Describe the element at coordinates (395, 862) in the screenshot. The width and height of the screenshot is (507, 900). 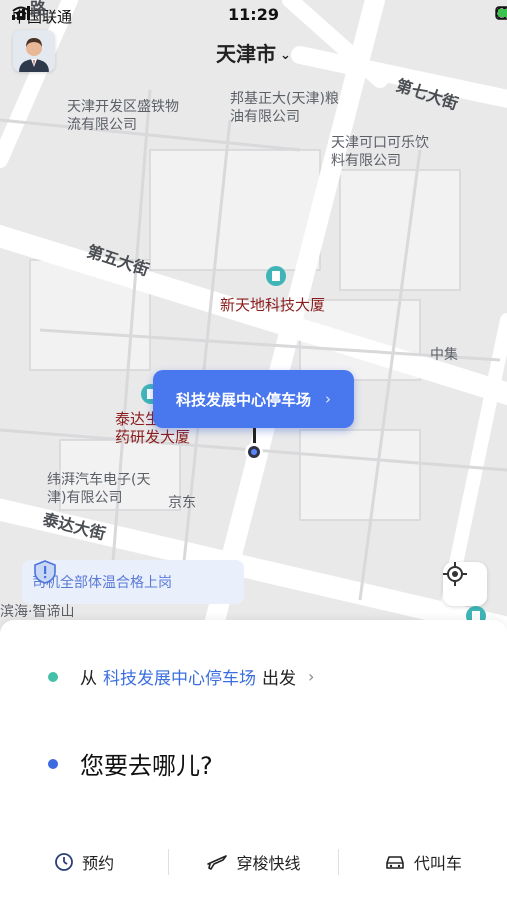
I see `car-icon` at that location.